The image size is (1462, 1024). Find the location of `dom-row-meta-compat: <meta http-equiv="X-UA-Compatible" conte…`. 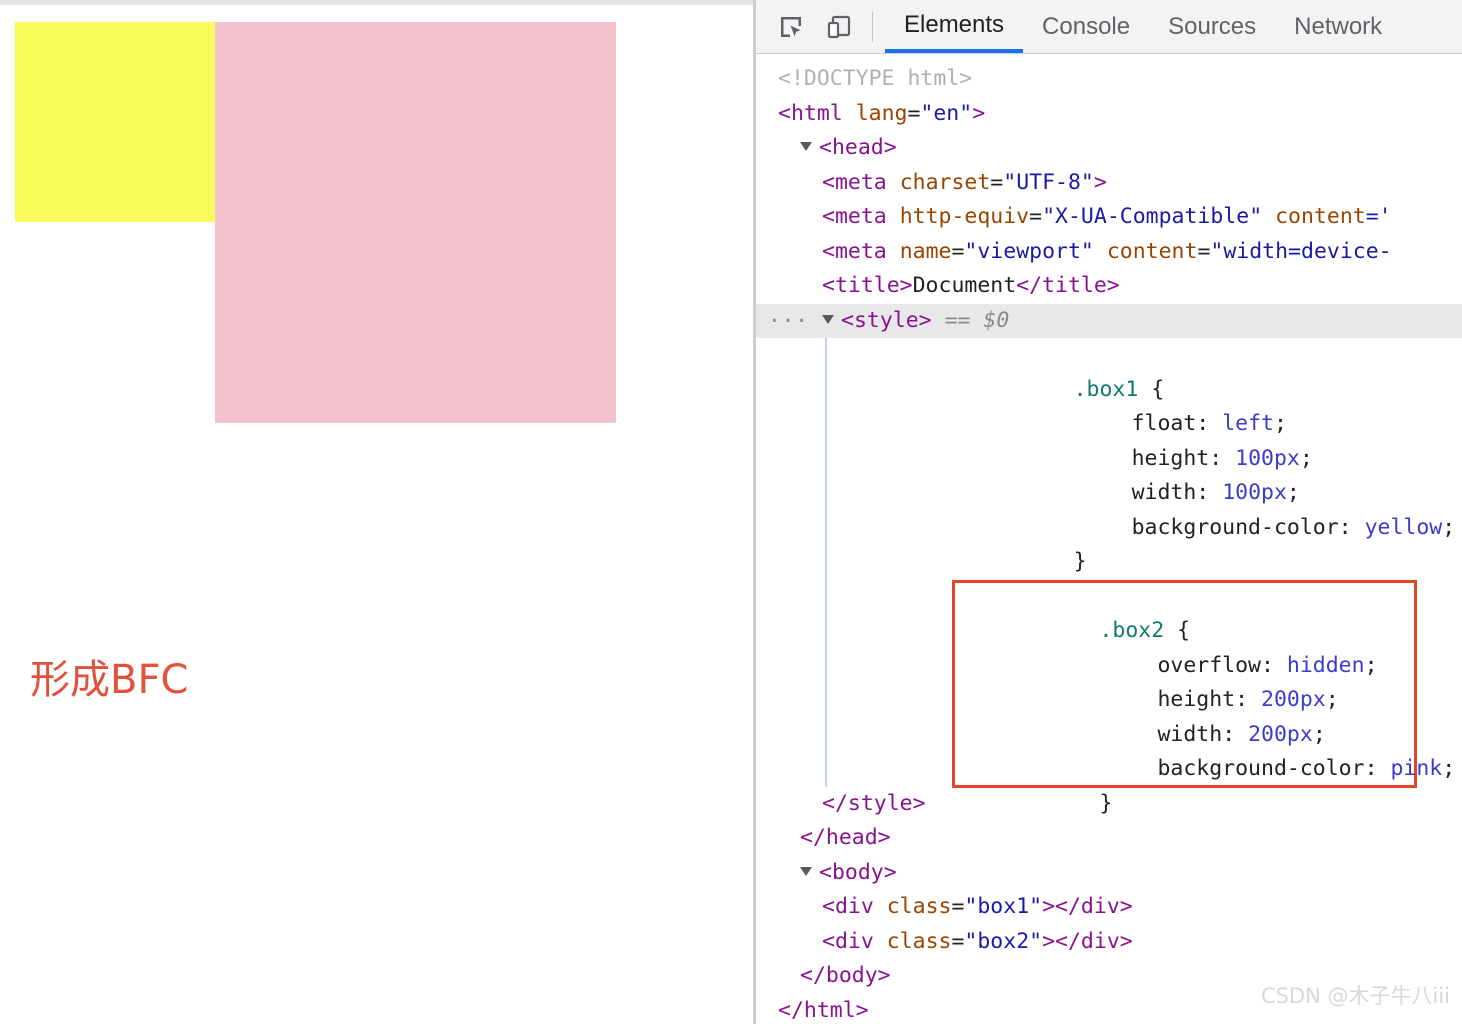

dom-row-meta-compat: <meta http-equiv="X-UA-Compatible" conte… is located at coordinates (1109, 217).